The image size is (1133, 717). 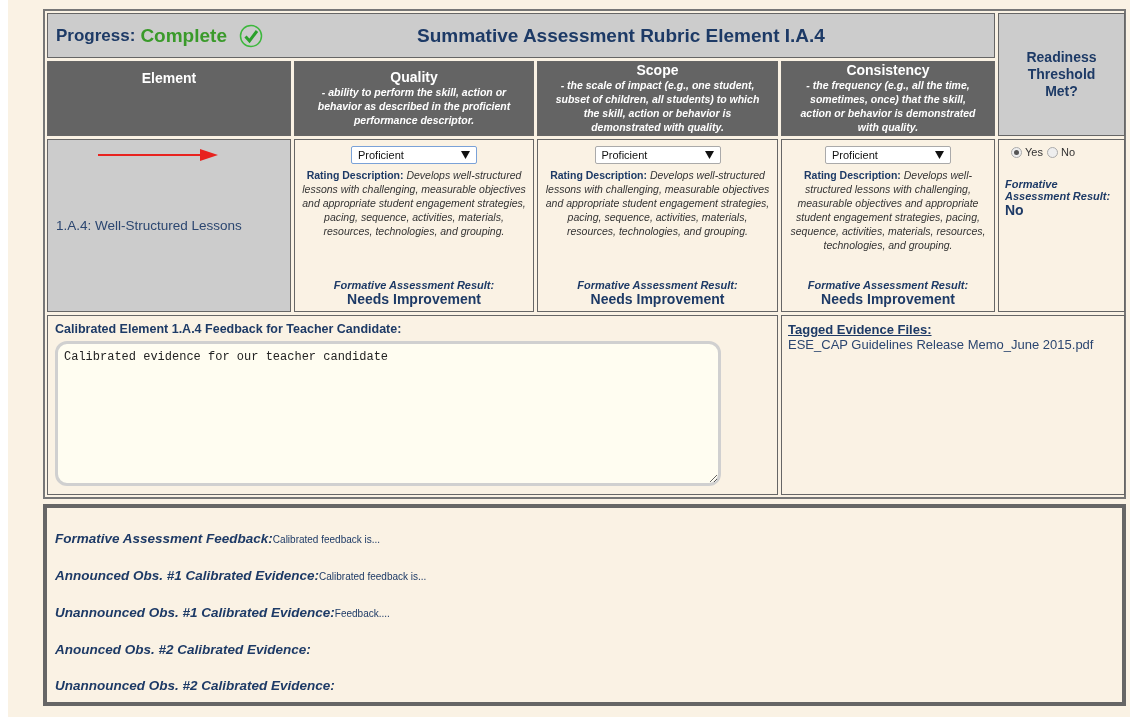 What do you see at coordinates (888, 106) in the screenshot?
I see `column-description: - the frequency (e.g., all the time, sometimes, once) that the skill, action or behavior is demonstrated with quality.` at bounding box center [888, 106].